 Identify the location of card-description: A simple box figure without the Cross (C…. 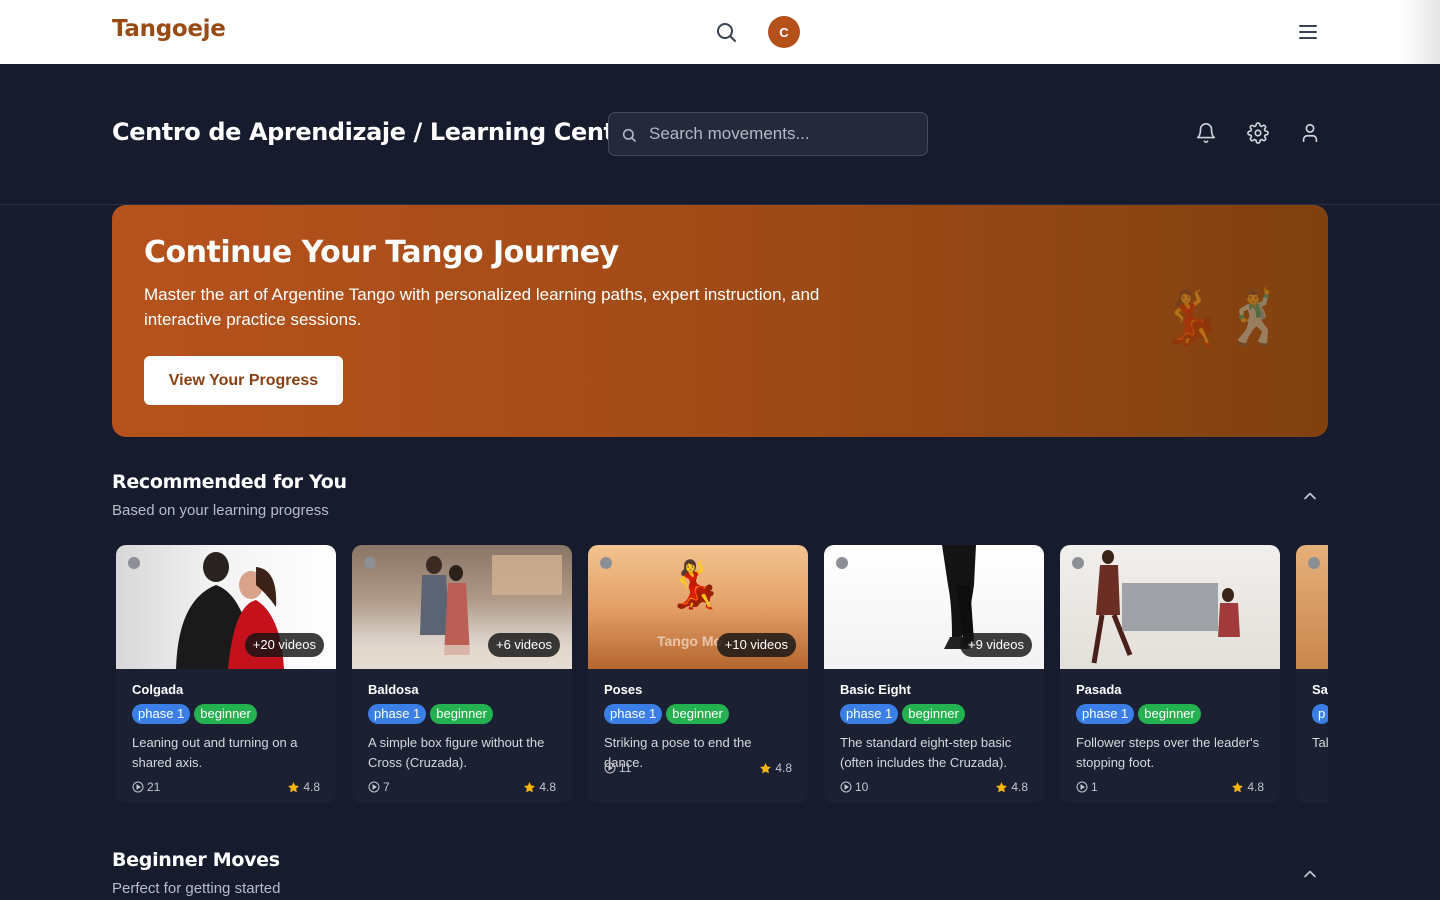
(456, 752).